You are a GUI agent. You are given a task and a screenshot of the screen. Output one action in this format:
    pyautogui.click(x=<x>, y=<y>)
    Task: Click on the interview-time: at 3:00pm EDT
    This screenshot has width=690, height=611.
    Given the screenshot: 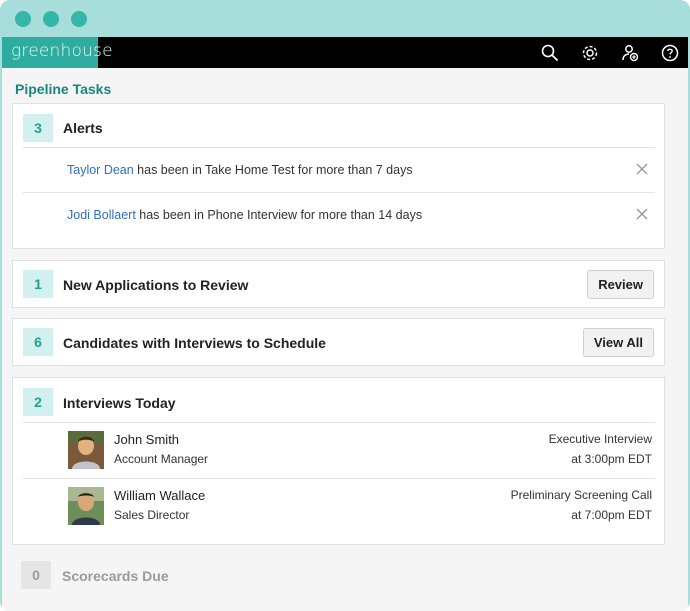 What is the action you would take?
    pyautogui.click(x=611, y=459)
    